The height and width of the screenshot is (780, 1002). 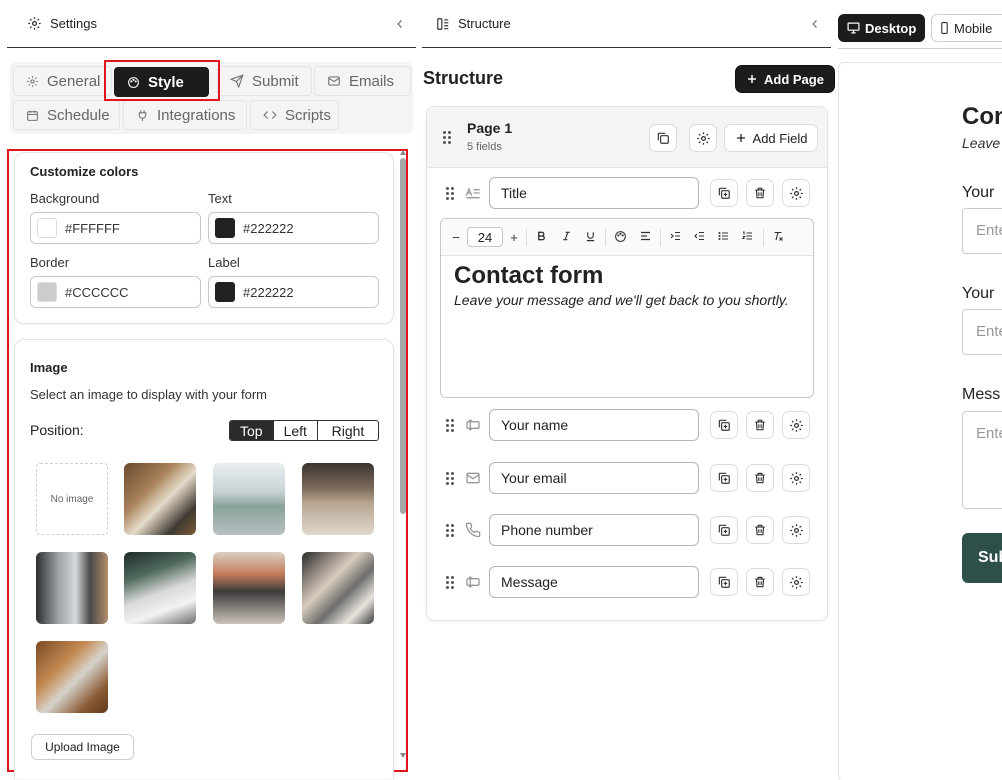 I want to click on numbered-list-icon, so click(x=747, y=236).